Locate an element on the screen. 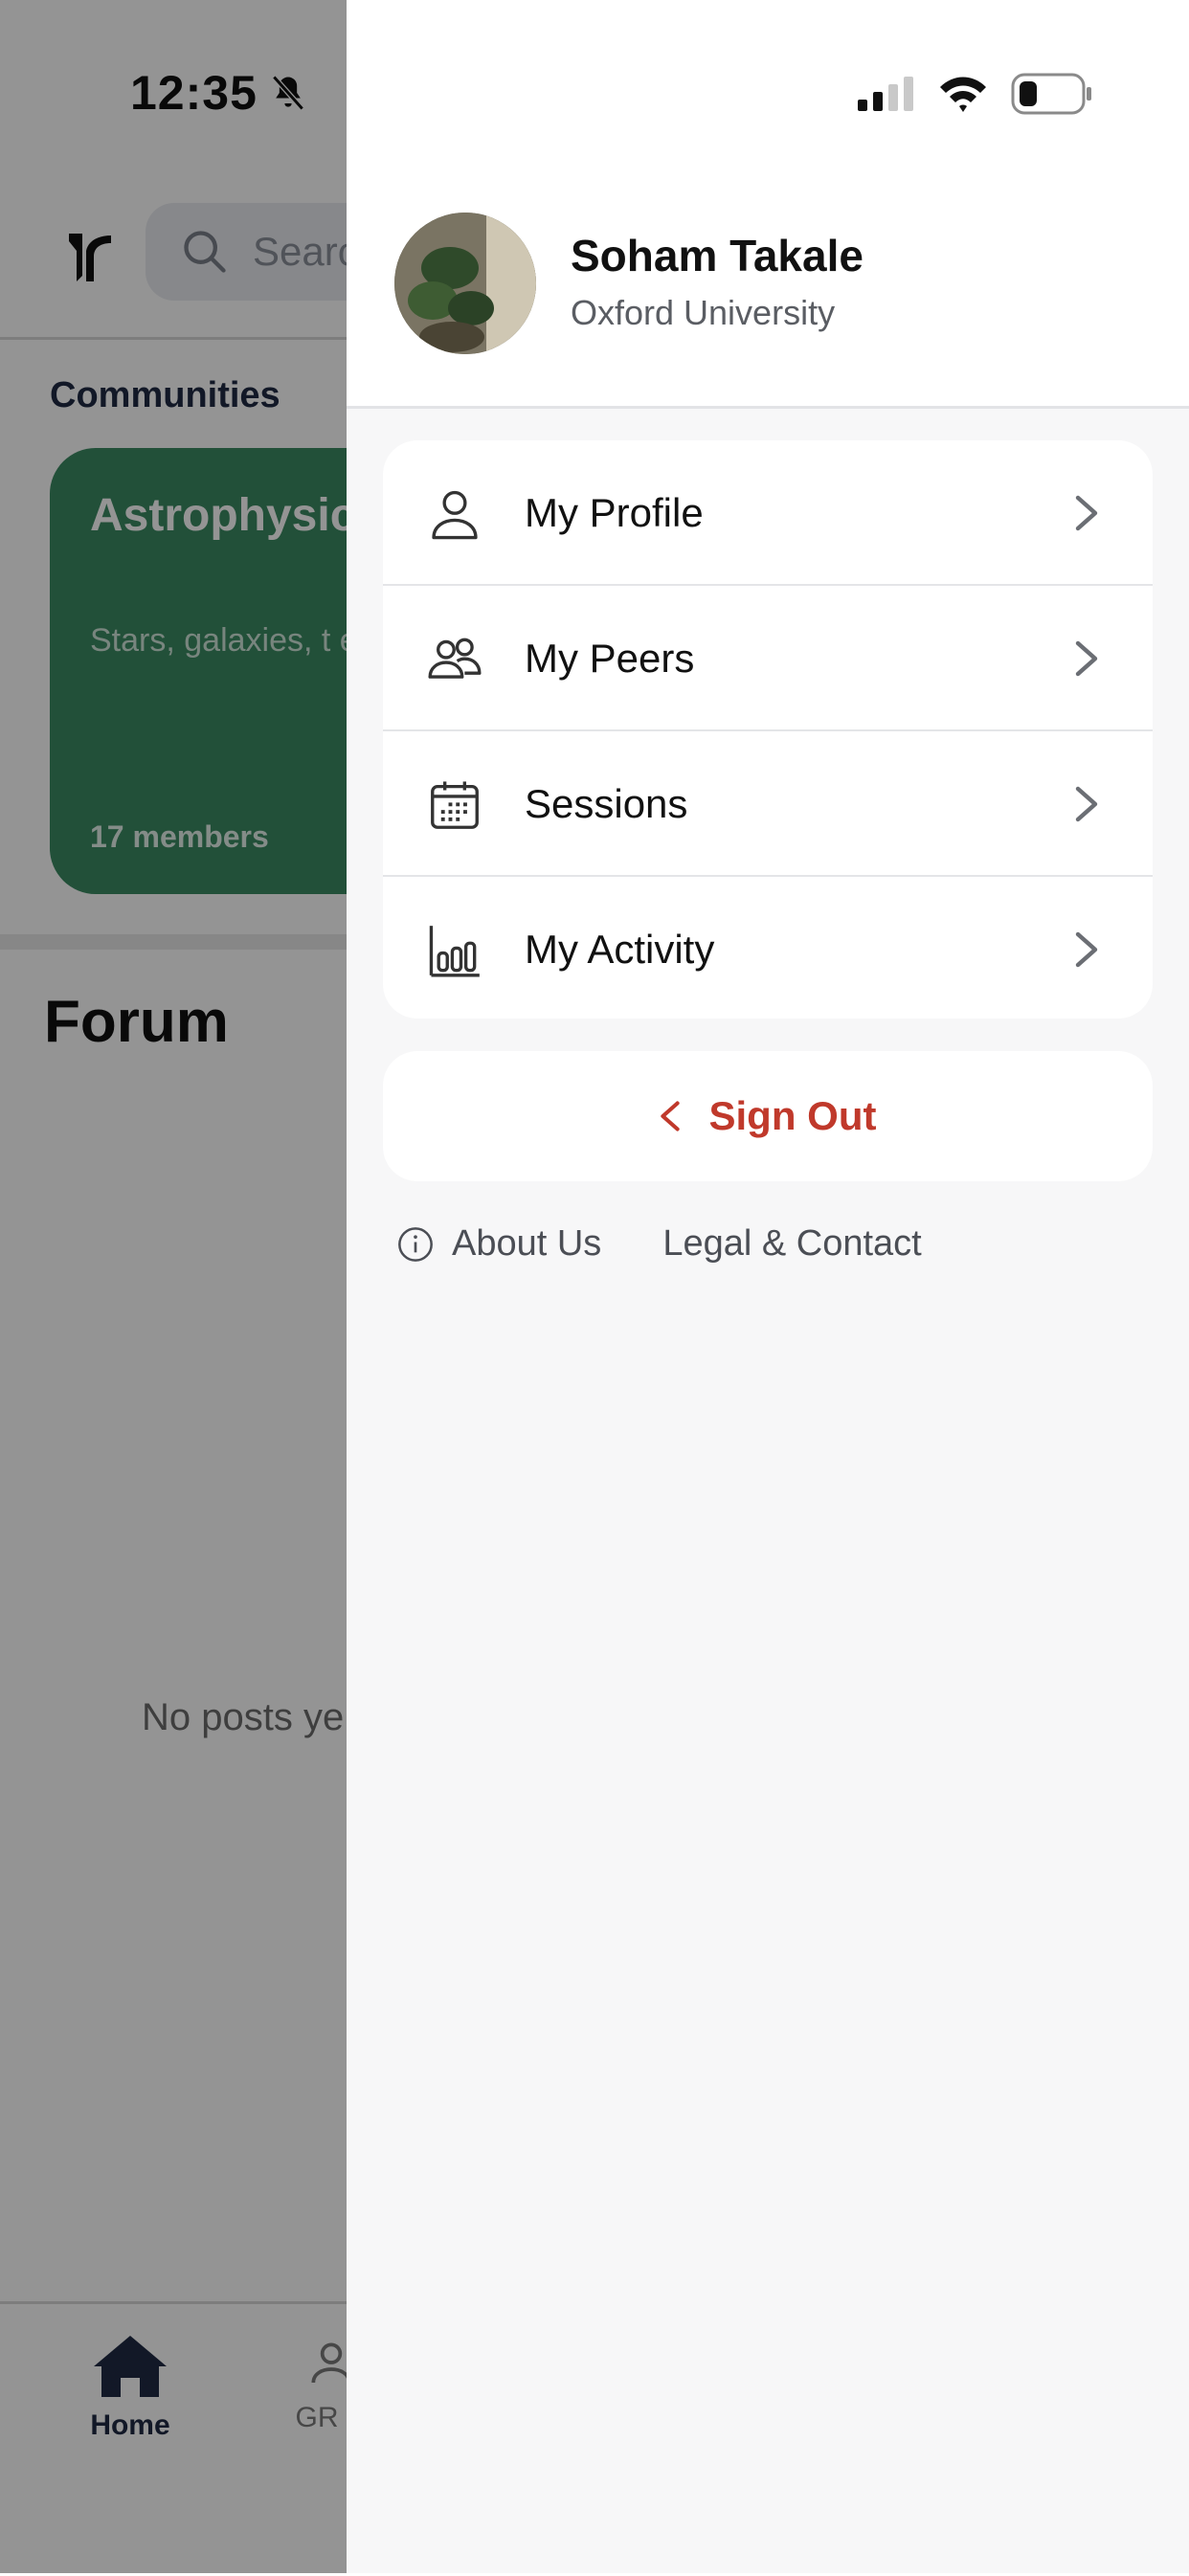 The image size is (1189, 2576). avatar is located at coordinates (465, 283).